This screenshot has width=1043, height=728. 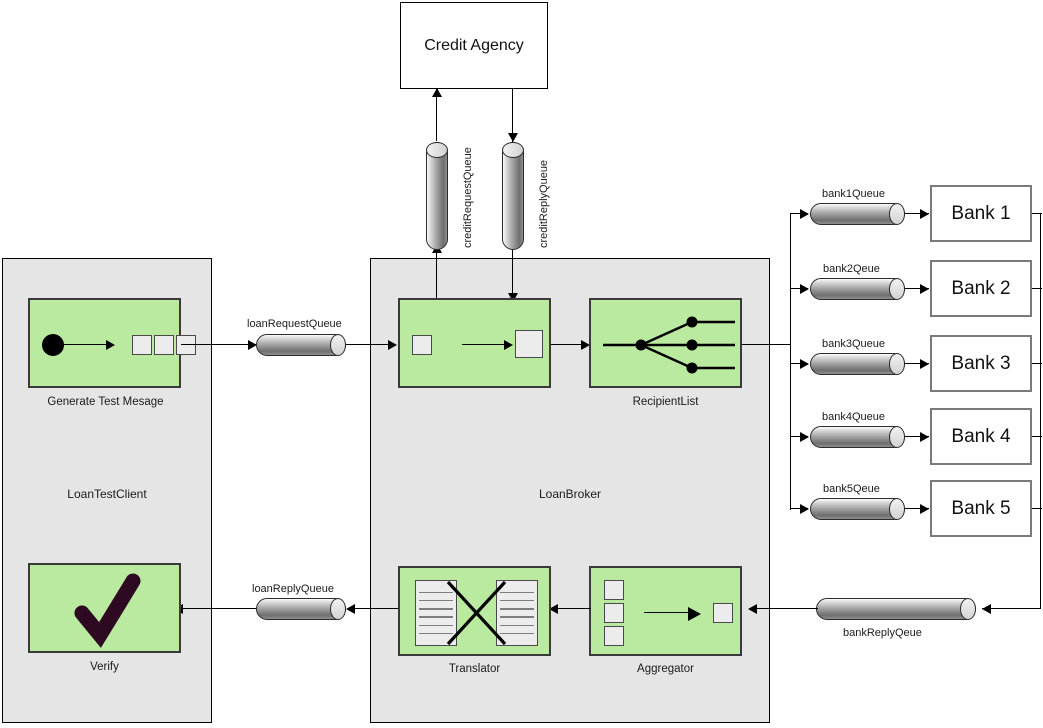 I want to click on generator-arrow-head, so click(x=110, y=345).